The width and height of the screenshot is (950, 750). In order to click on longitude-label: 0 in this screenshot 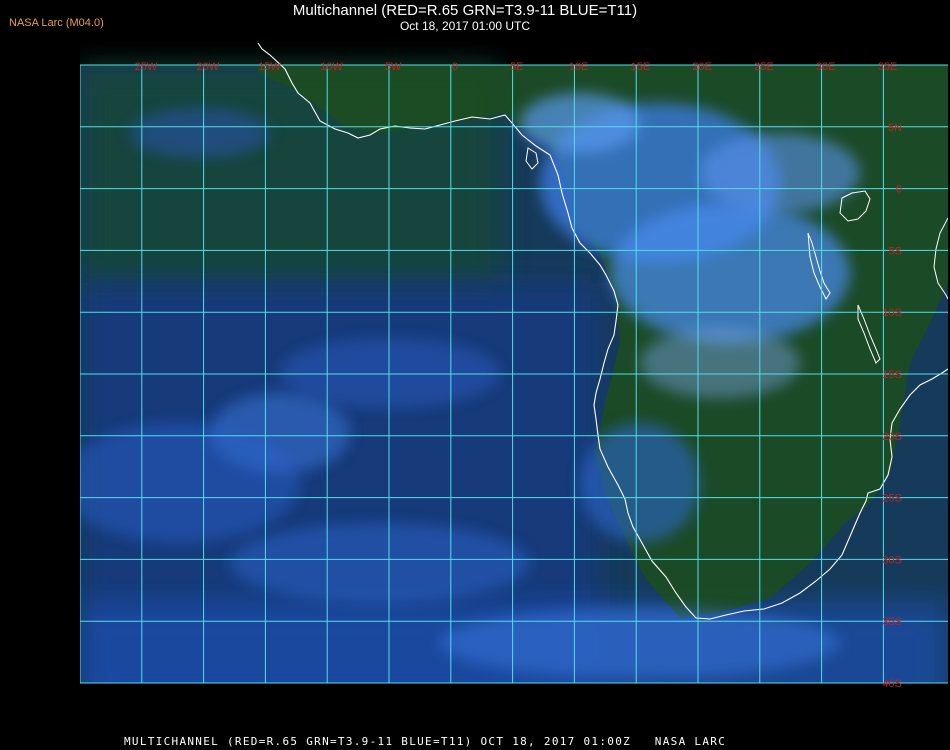, I will do `click(455, 67)`.